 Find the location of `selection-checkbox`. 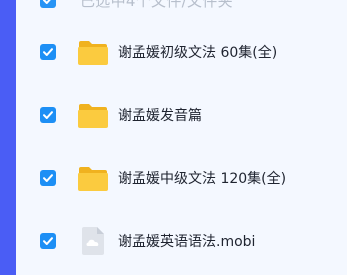

selection-checkbox is located at coordinates (48, 4).